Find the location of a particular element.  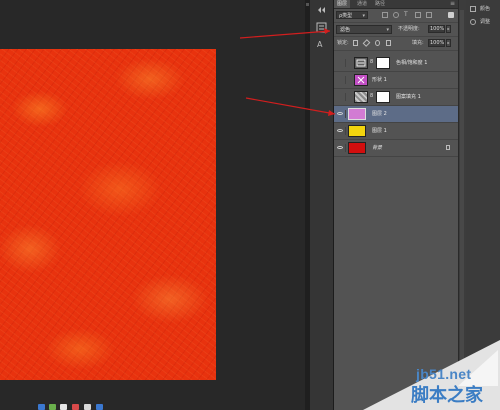

watermark-site: jb51.net is located at coordinates (444, 374).